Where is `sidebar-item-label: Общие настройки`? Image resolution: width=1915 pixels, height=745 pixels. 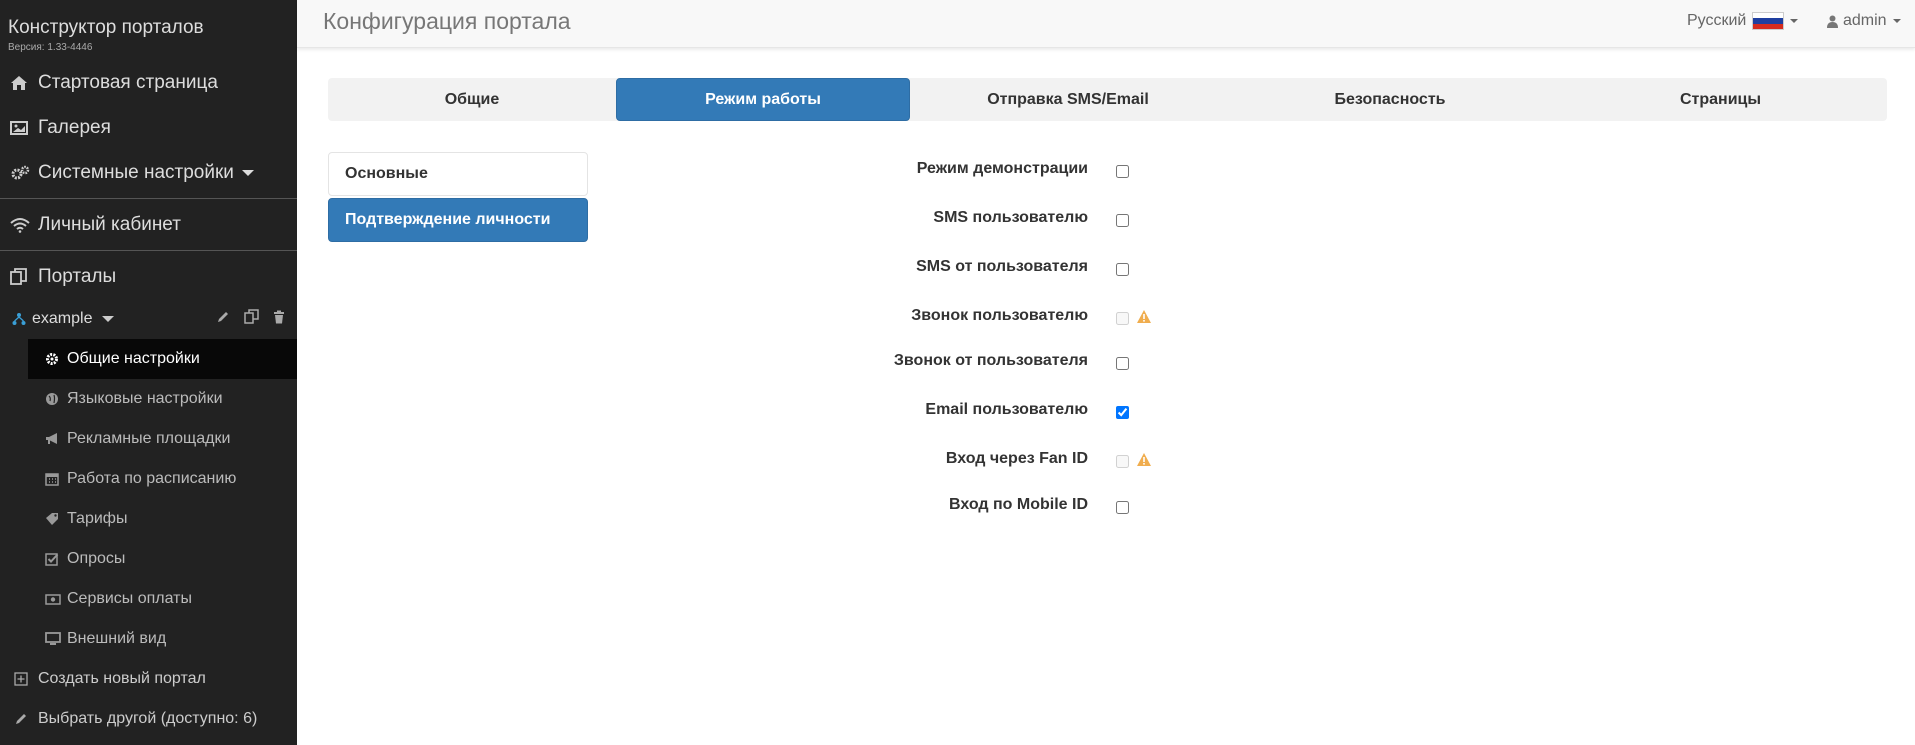 sidebar-item-label: Общие настройки is located at coordinates (133, 358).